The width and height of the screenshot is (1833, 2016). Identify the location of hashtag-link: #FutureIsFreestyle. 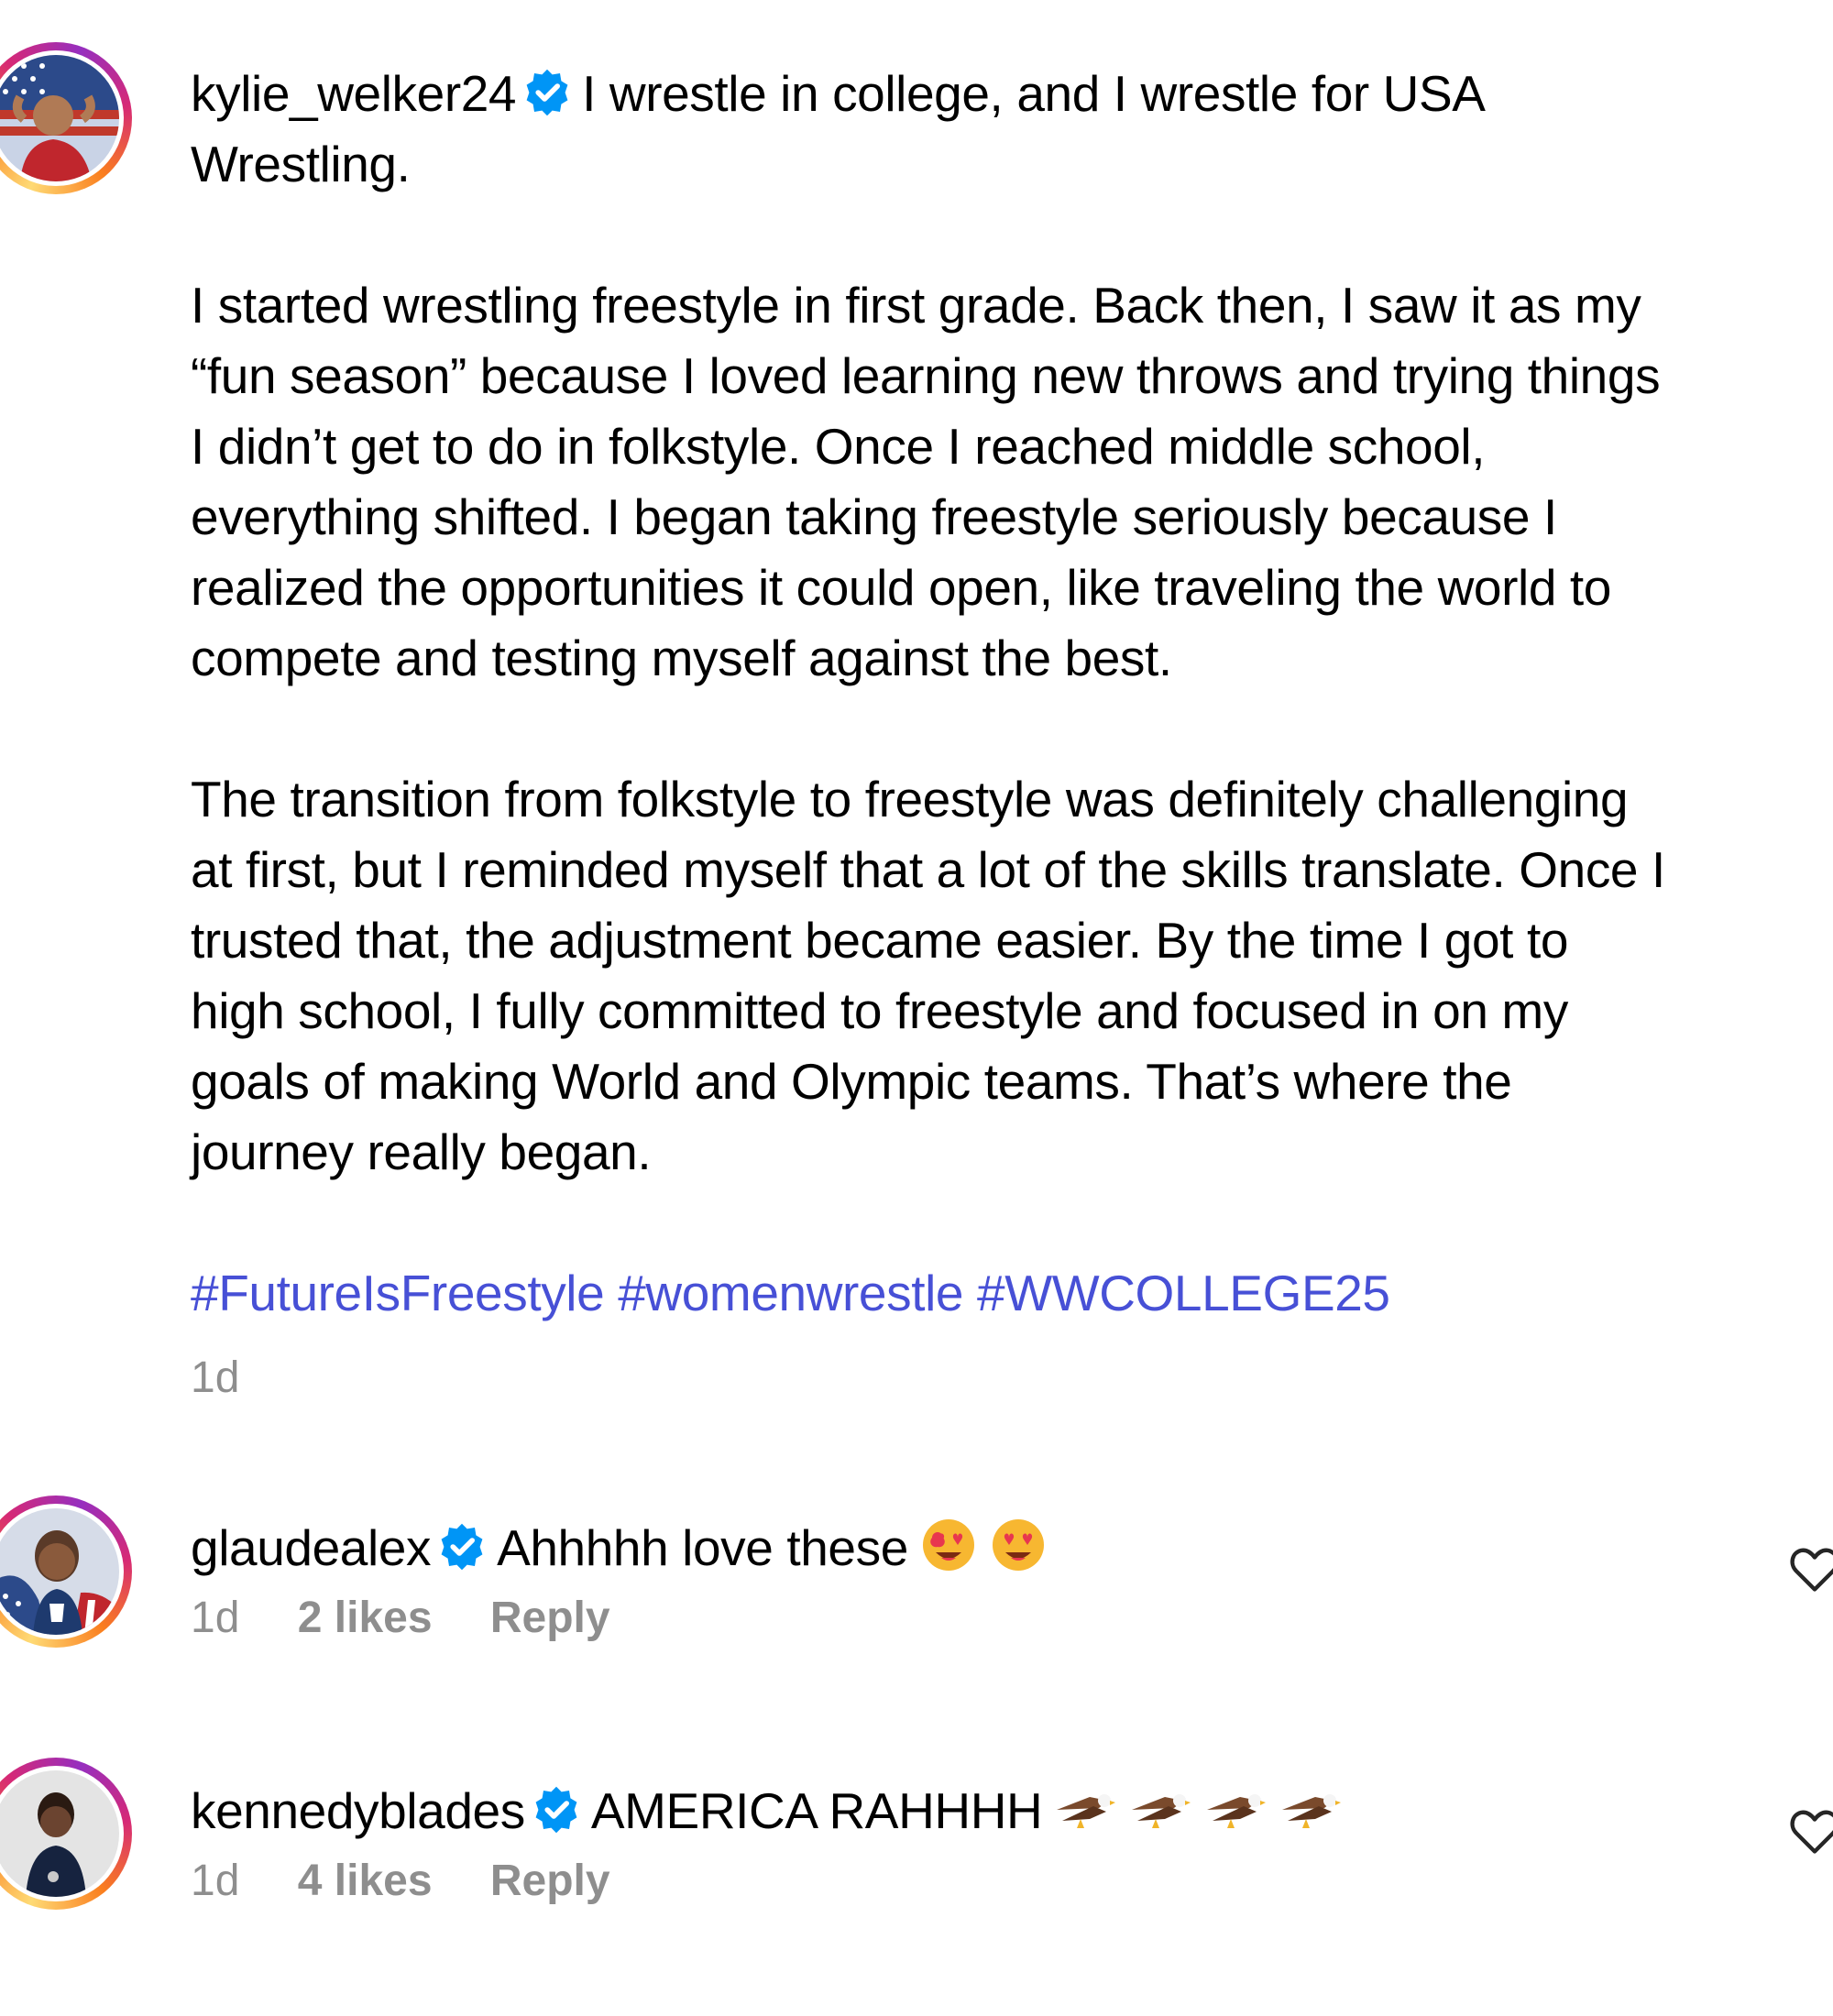
(398, 1293).